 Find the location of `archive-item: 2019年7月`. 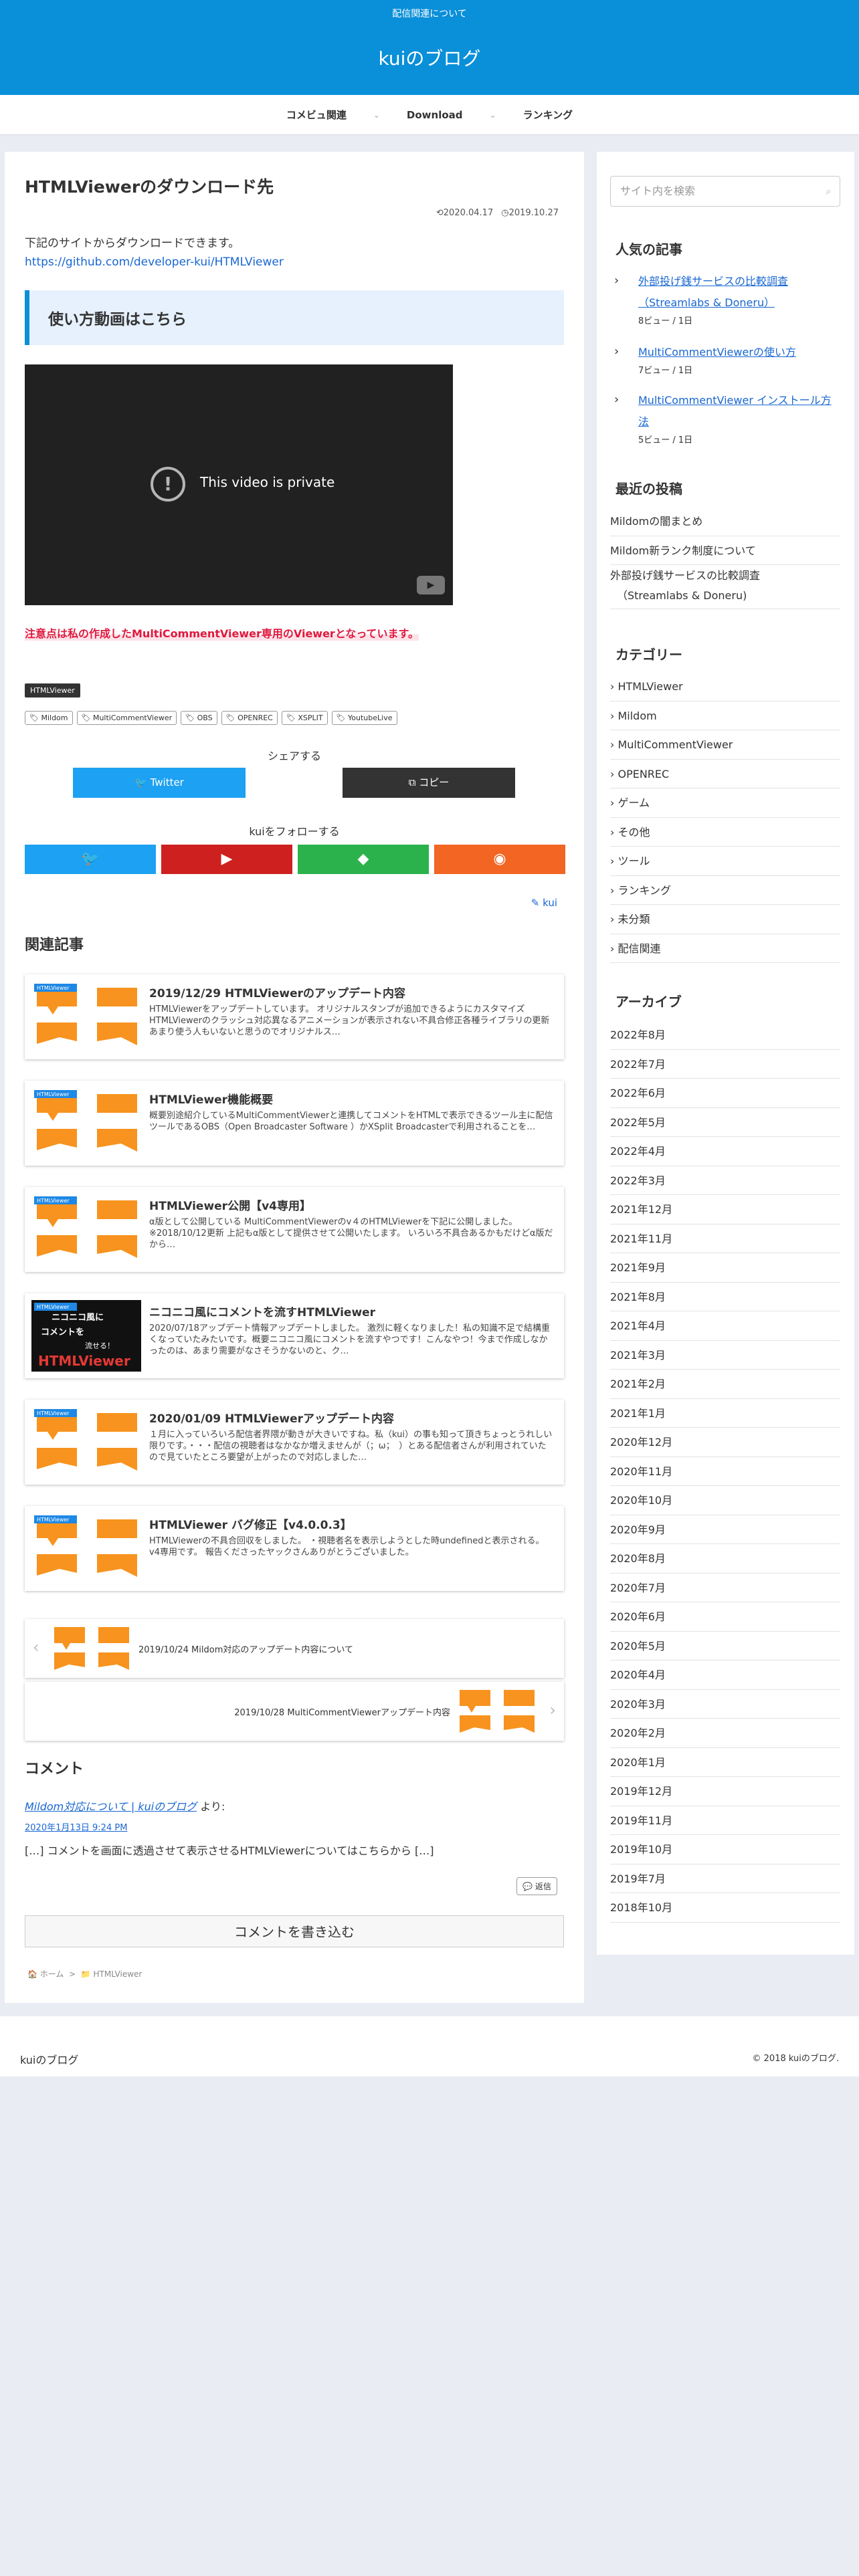

archive-item: 2019年7月 is located at coordinates (725, 1878).